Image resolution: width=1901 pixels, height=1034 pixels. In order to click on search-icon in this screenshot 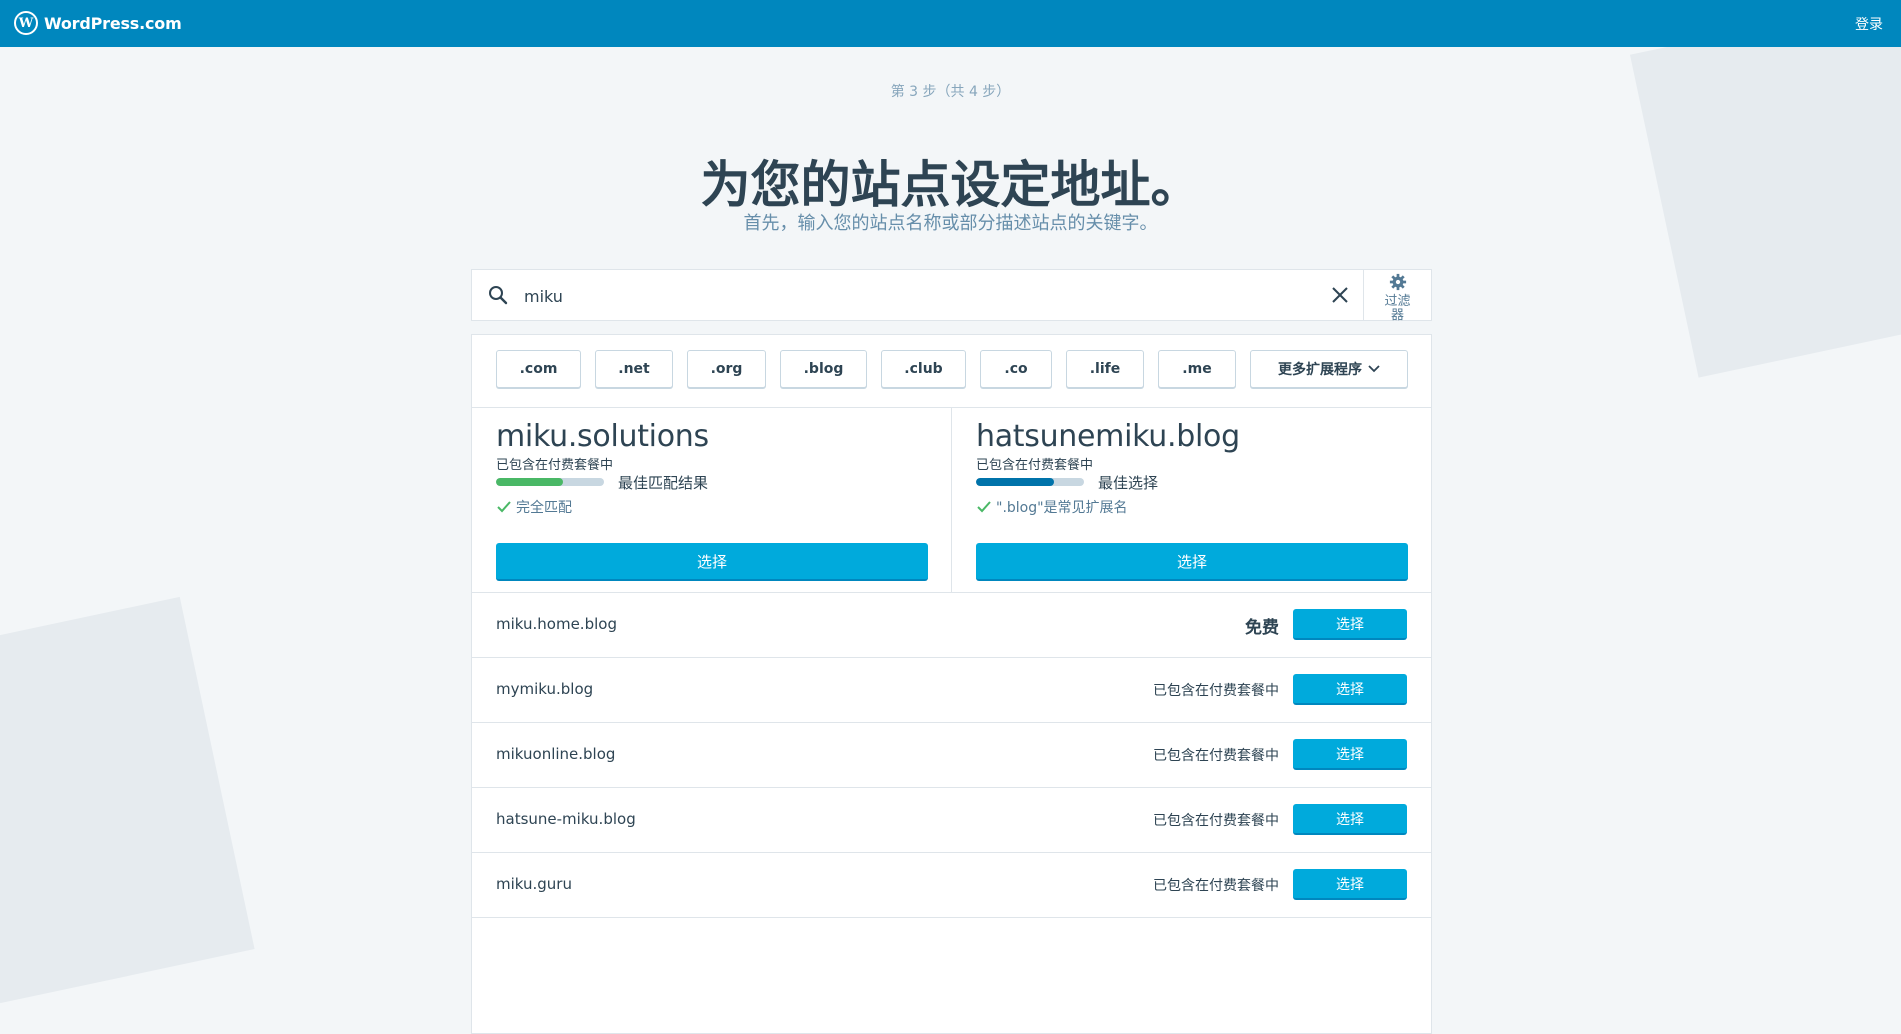, I will do `click(498, 295)`.